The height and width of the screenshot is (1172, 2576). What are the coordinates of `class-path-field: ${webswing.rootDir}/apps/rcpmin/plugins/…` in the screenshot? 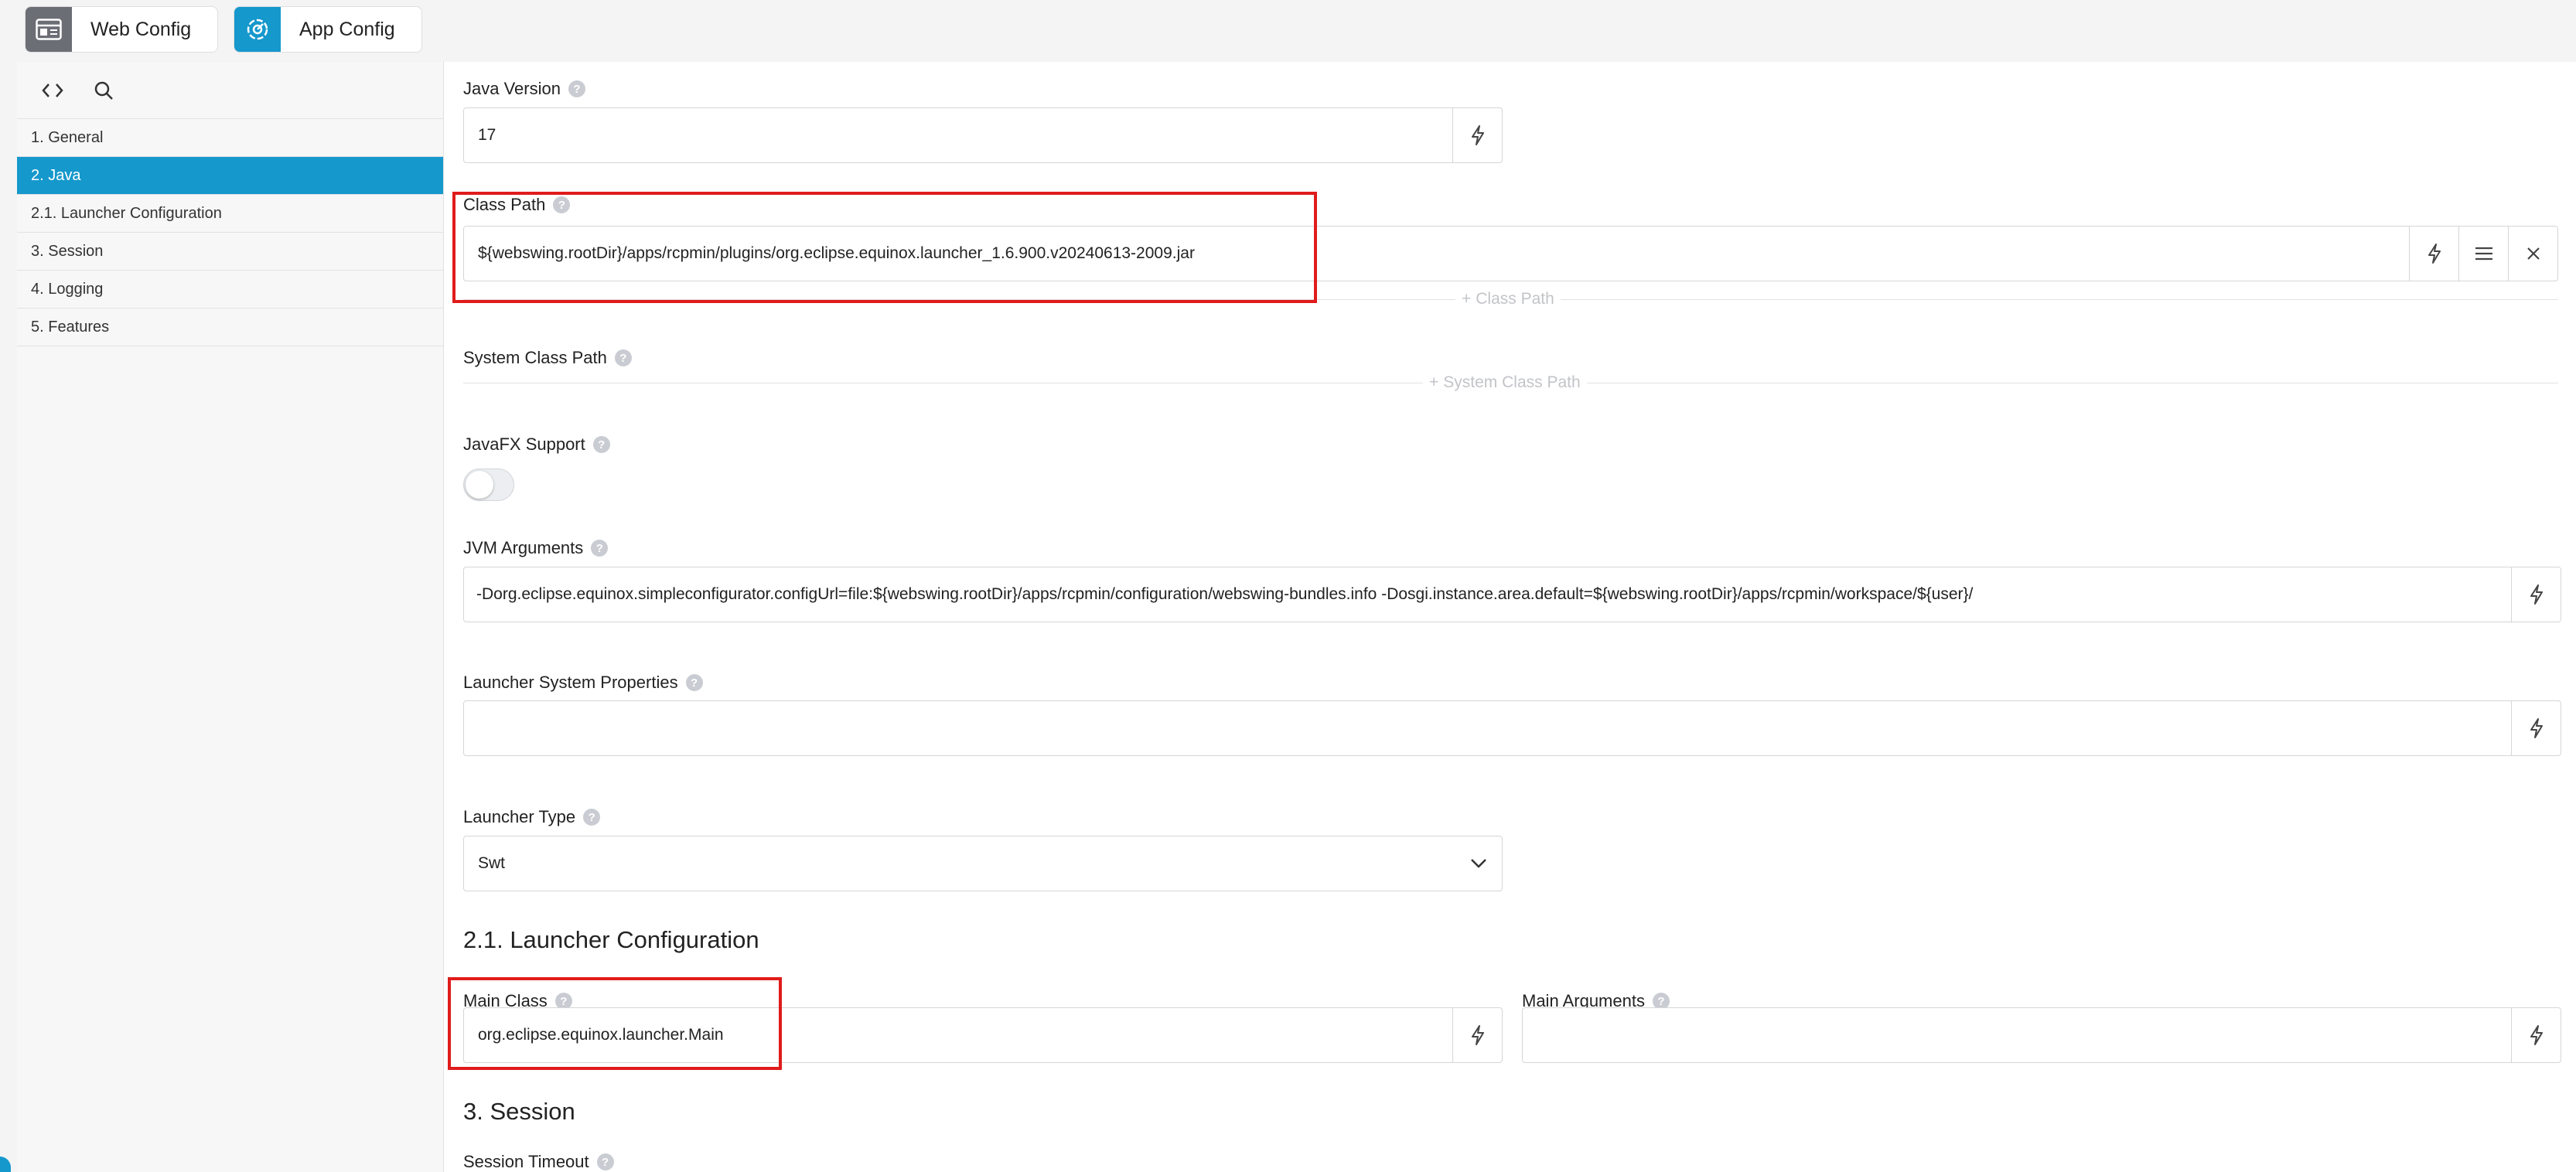 It's located at (1510, 253).